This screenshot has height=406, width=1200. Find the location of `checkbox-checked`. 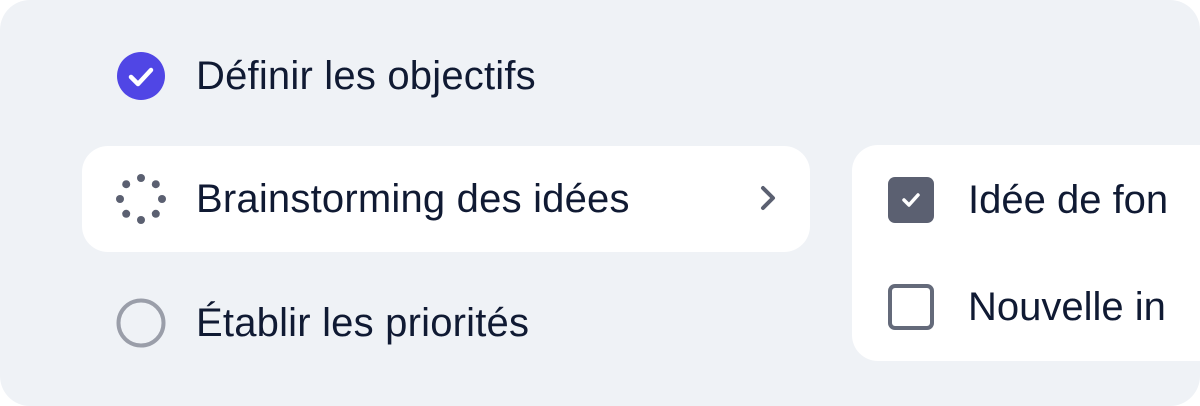

checkbox-checked is located at coordinates (911, 200).